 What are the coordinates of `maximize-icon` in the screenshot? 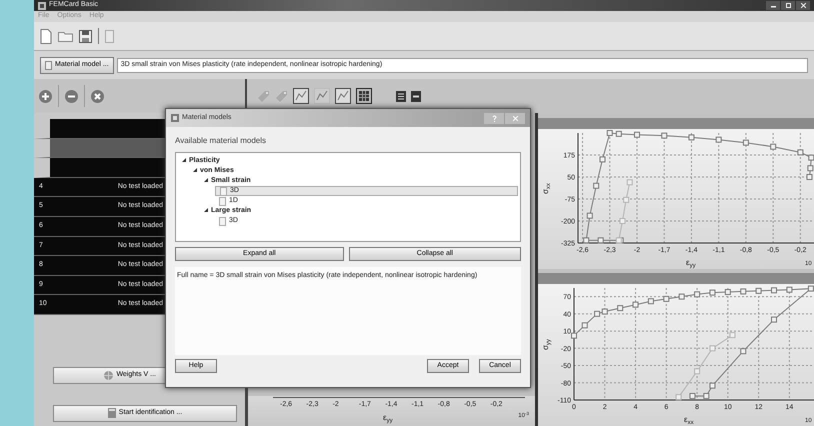 It's located at (788, 5).